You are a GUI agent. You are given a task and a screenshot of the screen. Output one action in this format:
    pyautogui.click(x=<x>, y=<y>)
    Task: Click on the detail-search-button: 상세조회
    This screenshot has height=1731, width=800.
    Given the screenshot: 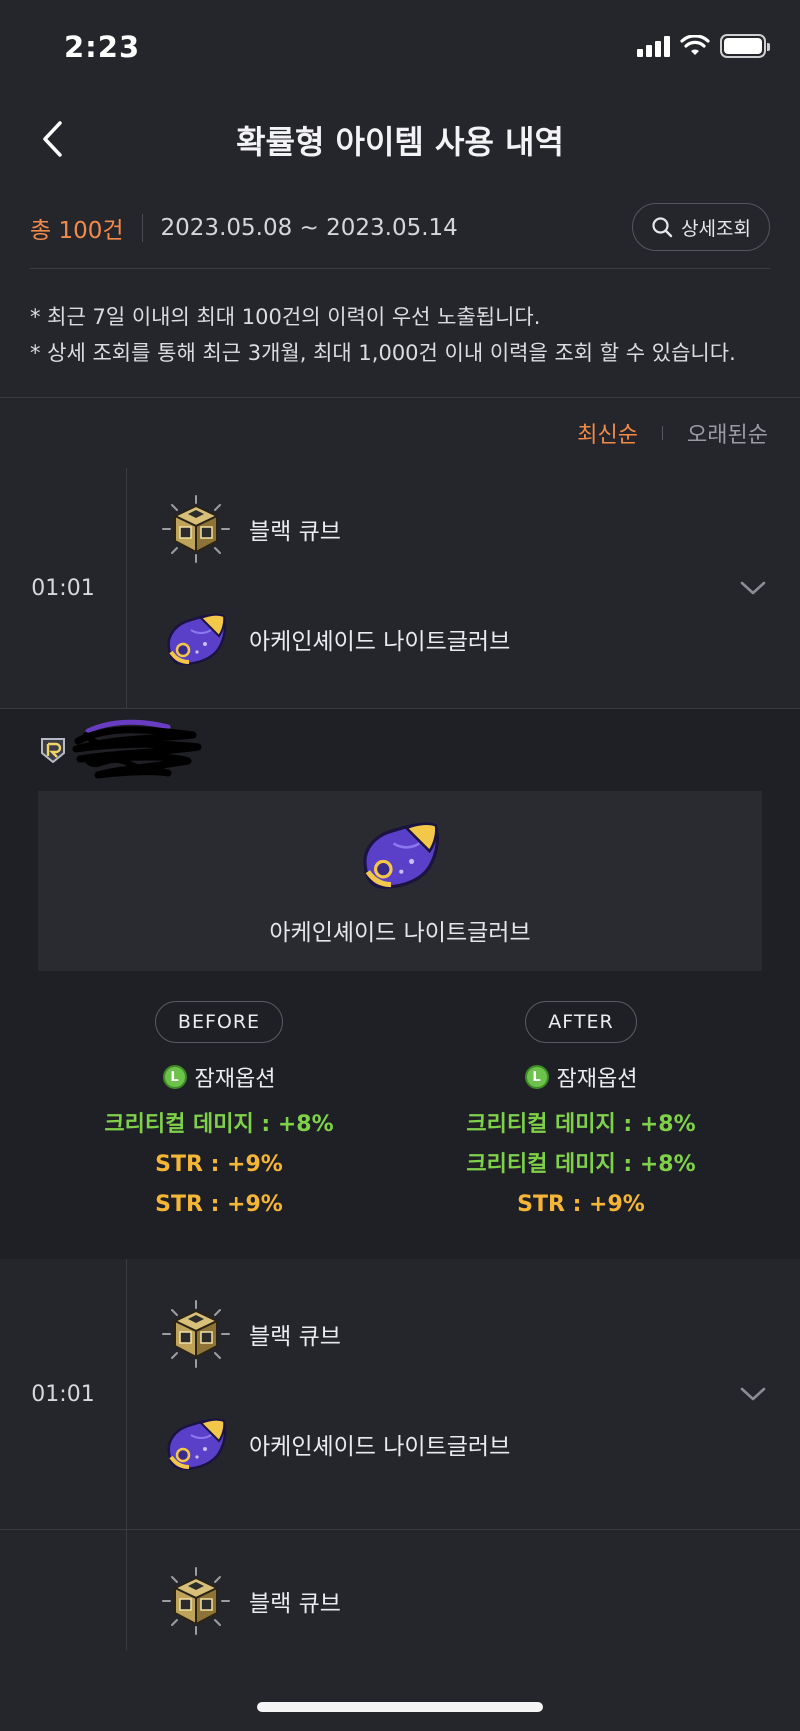 What is the action you would take?
    pyautogui.click(x=701, y=227)
    